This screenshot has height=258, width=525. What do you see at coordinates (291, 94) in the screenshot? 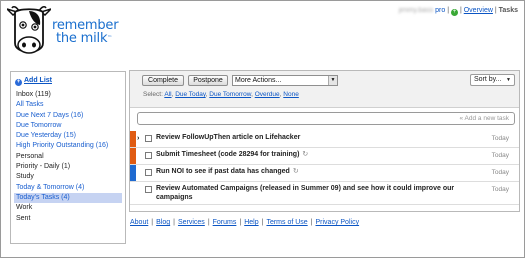
I see `select-none-link: None` at bounding box center [291, 94].